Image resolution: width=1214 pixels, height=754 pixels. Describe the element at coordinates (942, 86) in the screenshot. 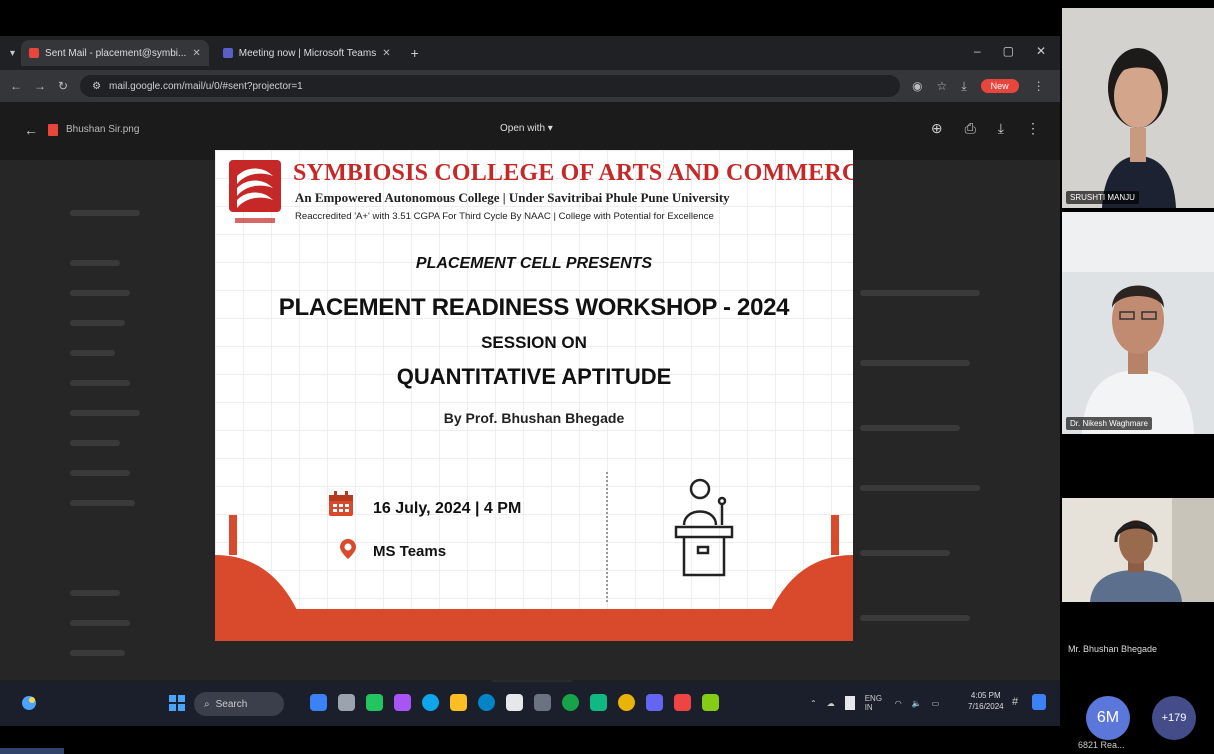

I see `bookmark-star-icon: ☆` at that location.